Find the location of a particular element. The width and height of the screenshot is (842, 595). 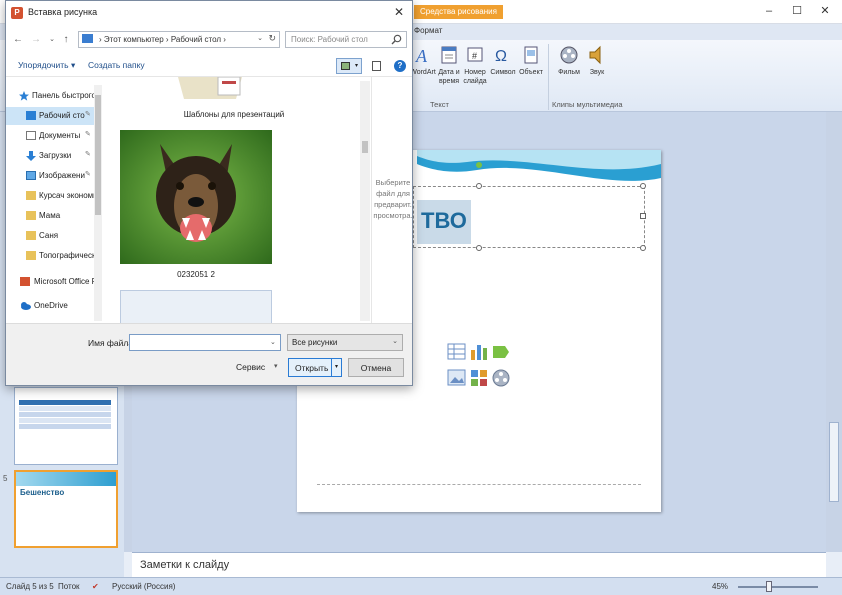

tab-format: Формат is located at coordinates (428, 30).